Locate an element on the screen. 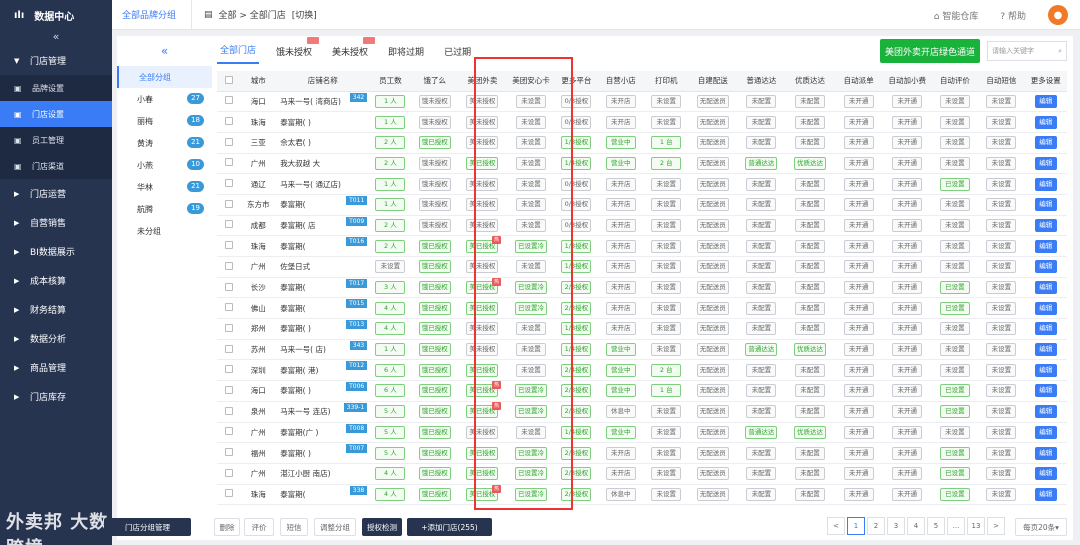  sidebar-subitem: ▣ 员工管理 is located at coordinates (56, 140).